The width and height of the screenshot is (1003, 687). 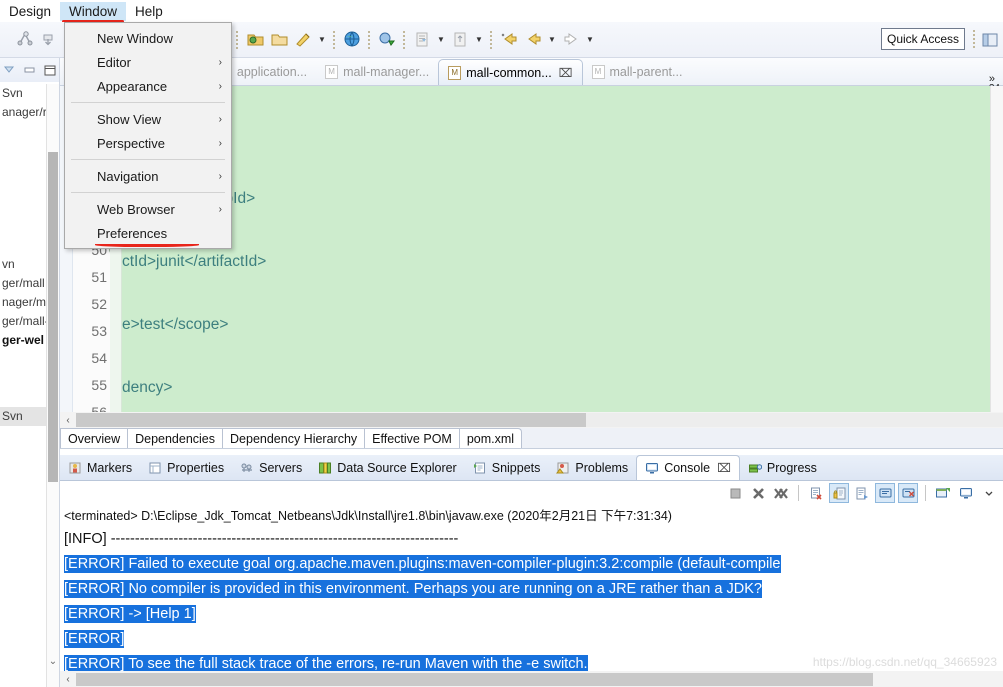 What do you see at coordinates (53, 661) in the screenshot?
I see `scroll-down-arrow: ⌄` at bounding box center [53, 661].